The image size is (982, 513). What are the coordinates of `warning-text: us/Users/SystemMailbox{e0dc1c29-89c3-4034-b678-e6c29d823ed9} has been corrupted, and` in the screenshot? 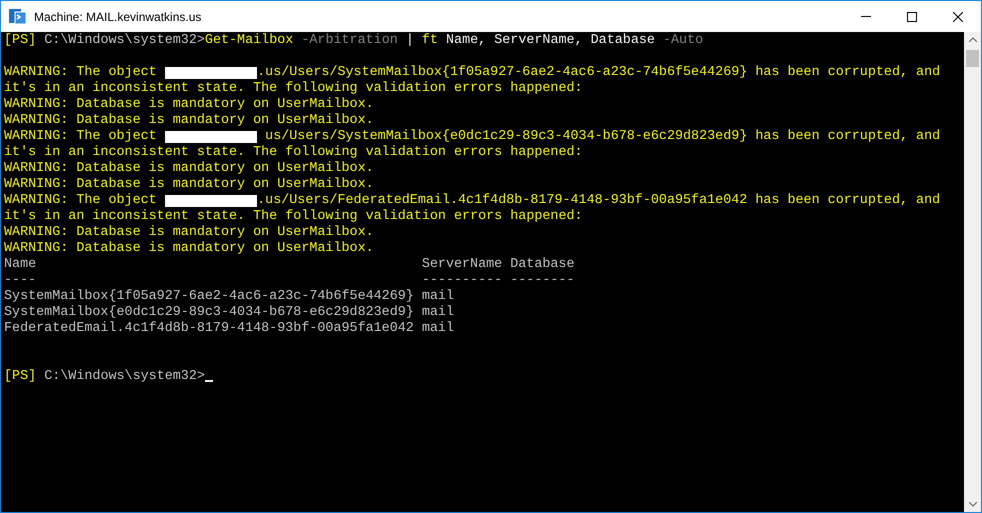 It's located at (602, 137).